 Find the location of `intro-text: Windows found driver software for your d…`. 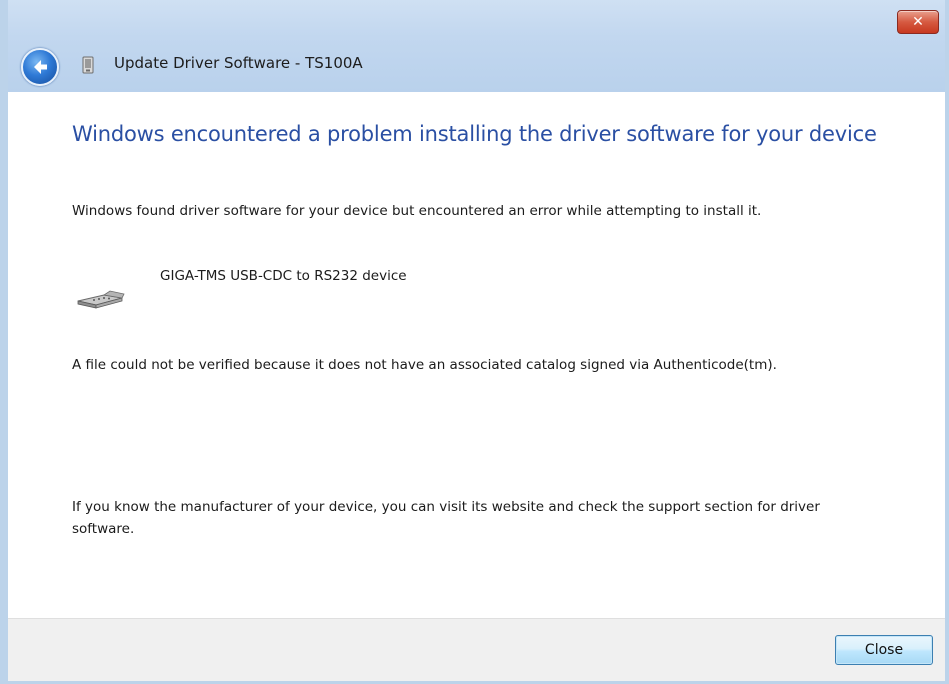

intro-text: Windows found driver software for your d… is located at coordinates (417, 211).